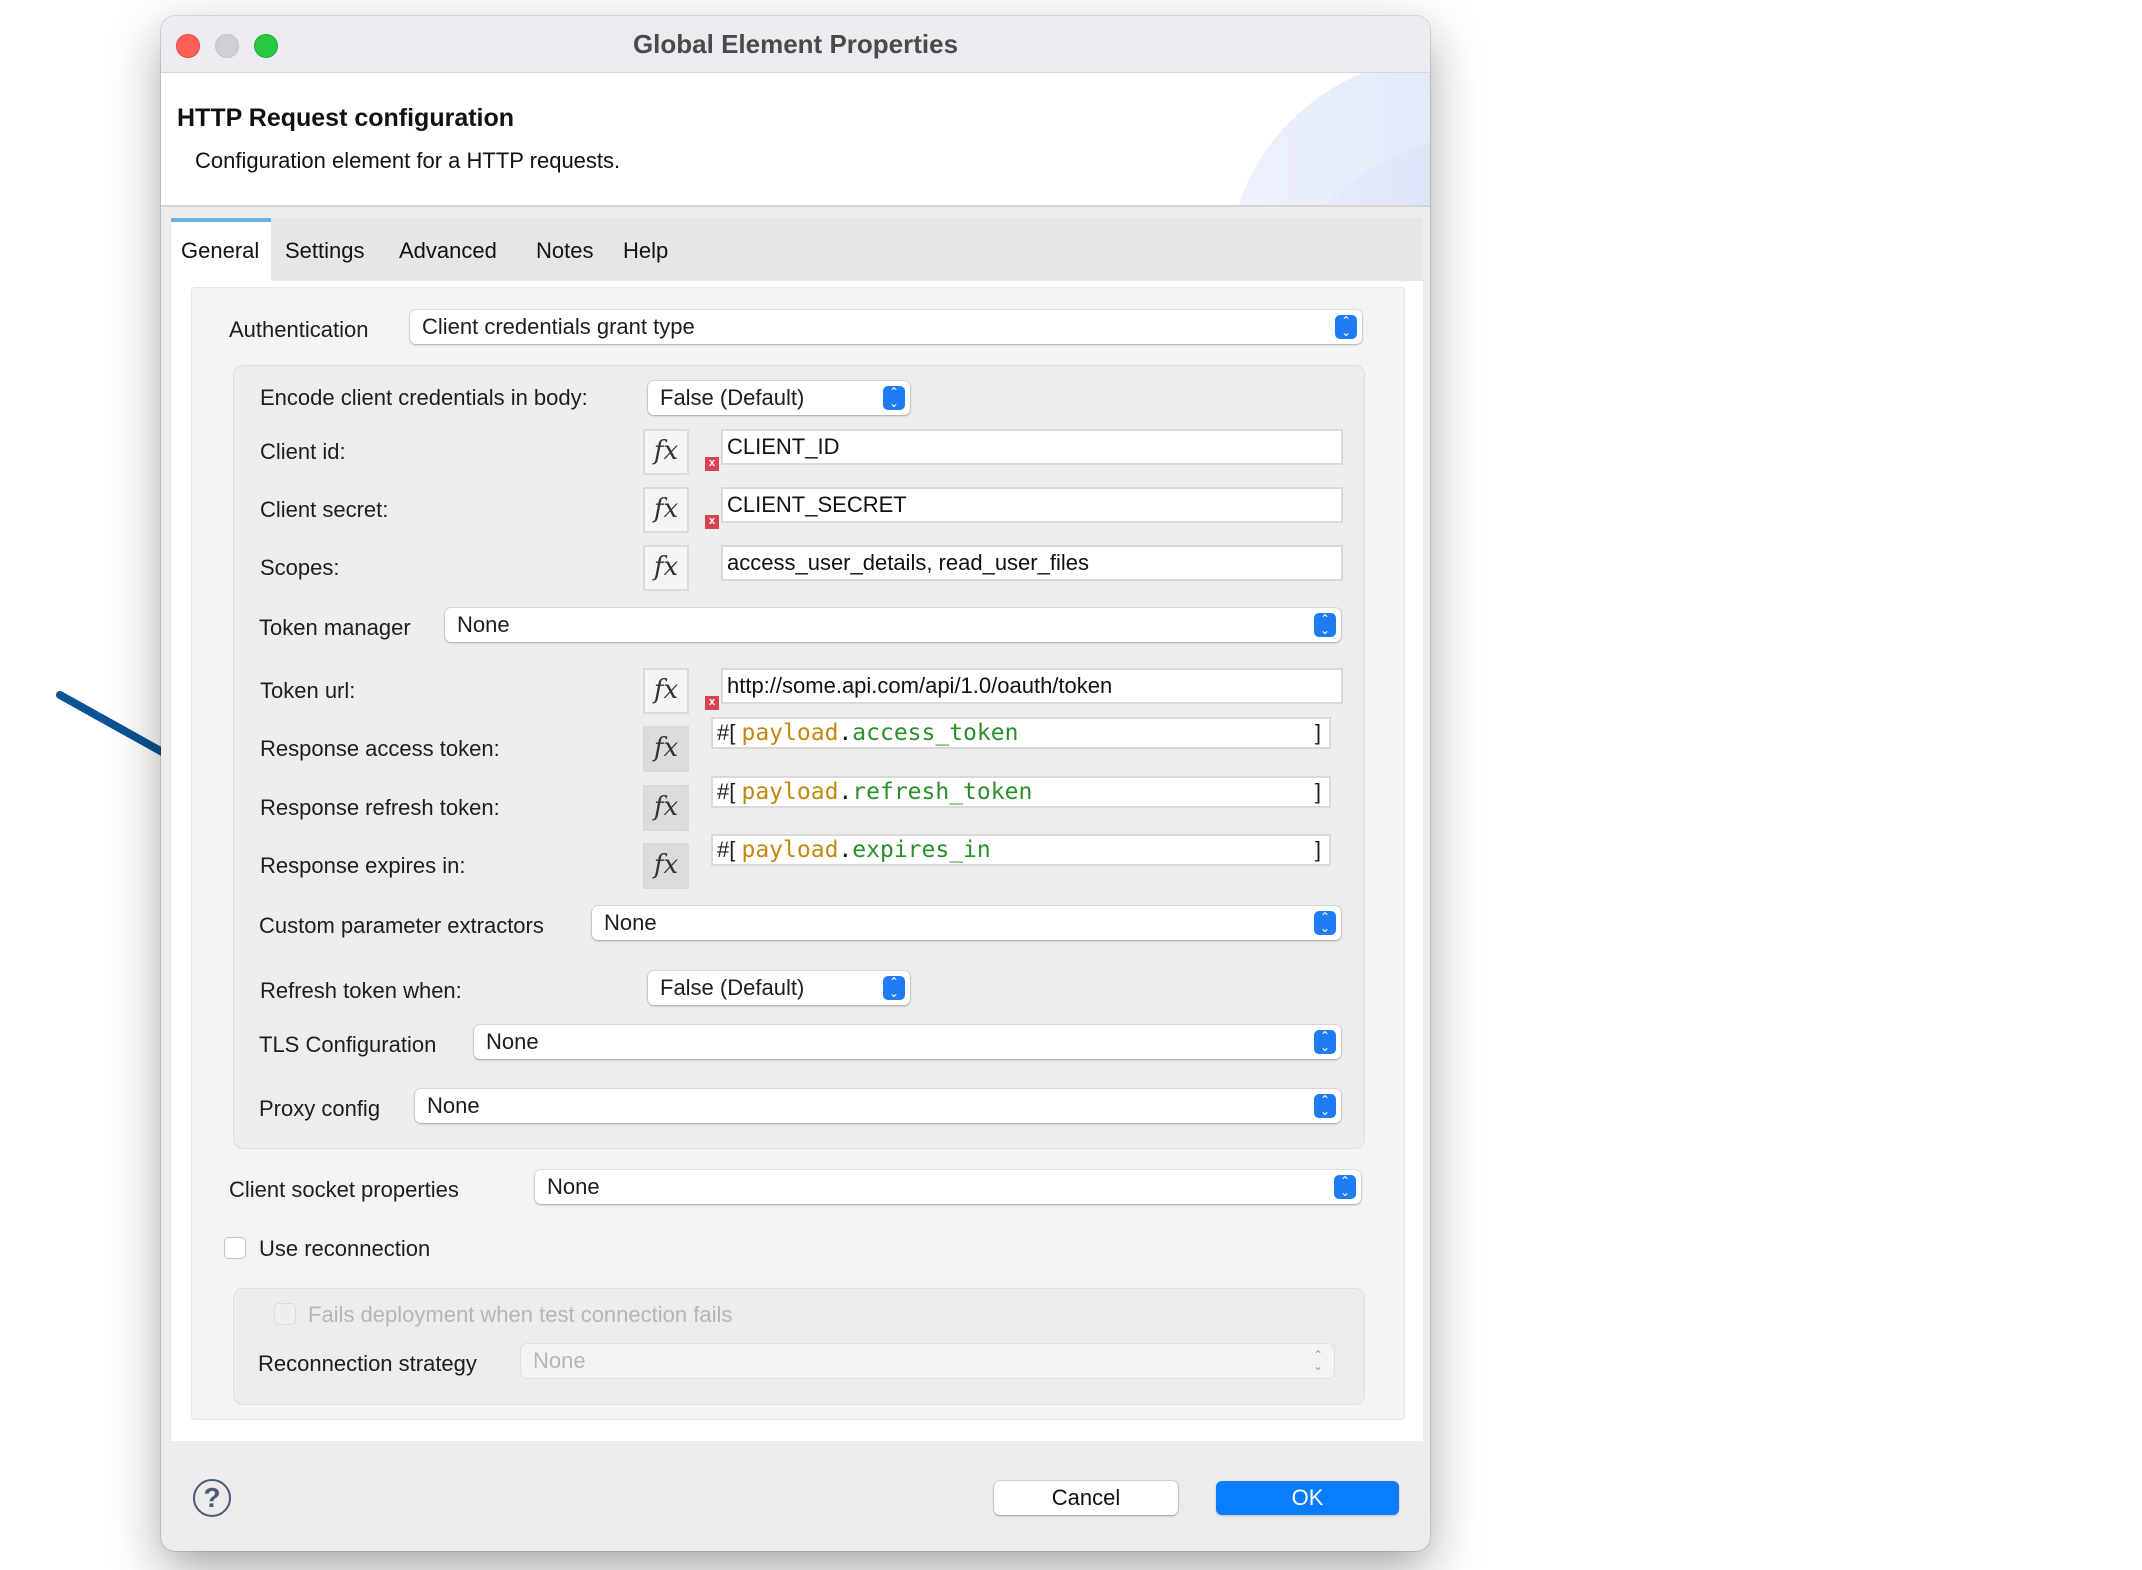  I want to click on token-url-input: http://some.api.com/api/1.0/oauth/token, so click(1032, 686).